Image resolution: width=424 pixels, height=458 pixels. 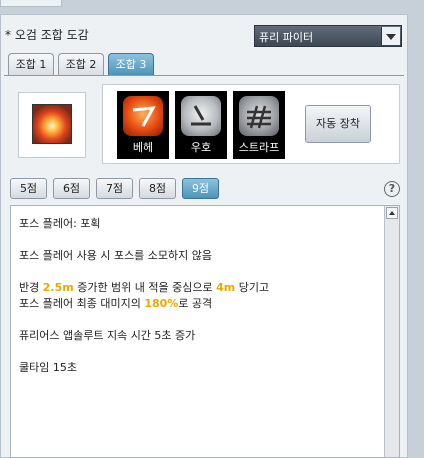 I want to click on class-select-dropdown: 퓨리 파이터, so click(x=328, y=36).